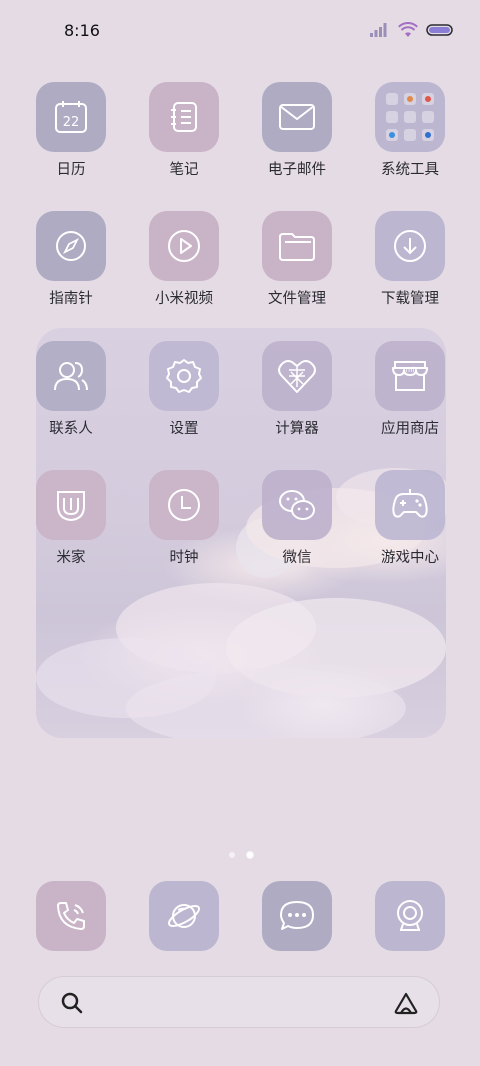 The width and height of the screenshot is (480, 1066). What do you see at coordinates (408, 29) in the screenshot?
I see `wifi-icon` at bounding box center [408, 29].